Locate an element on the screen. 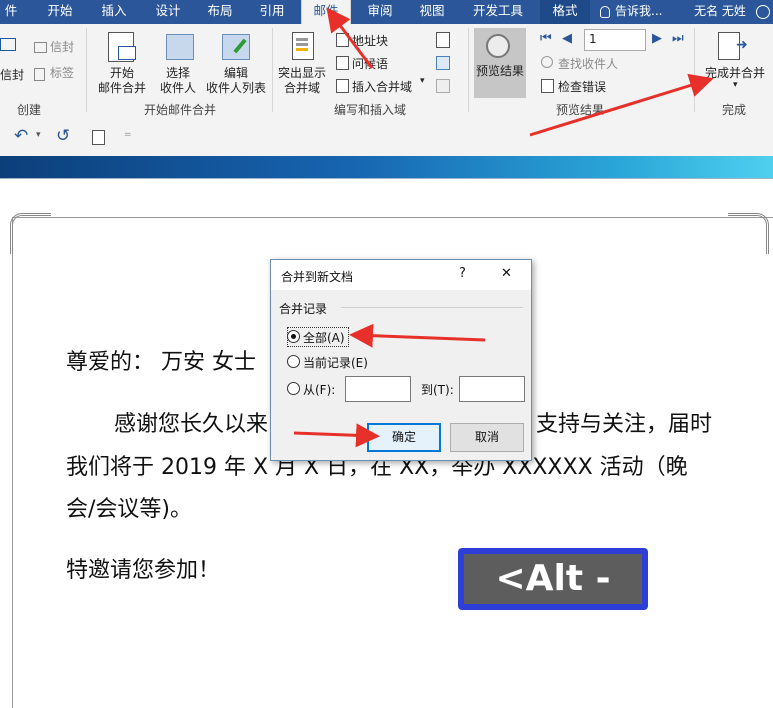  arrow-to-ok-button is located at coordinates (336, 435).